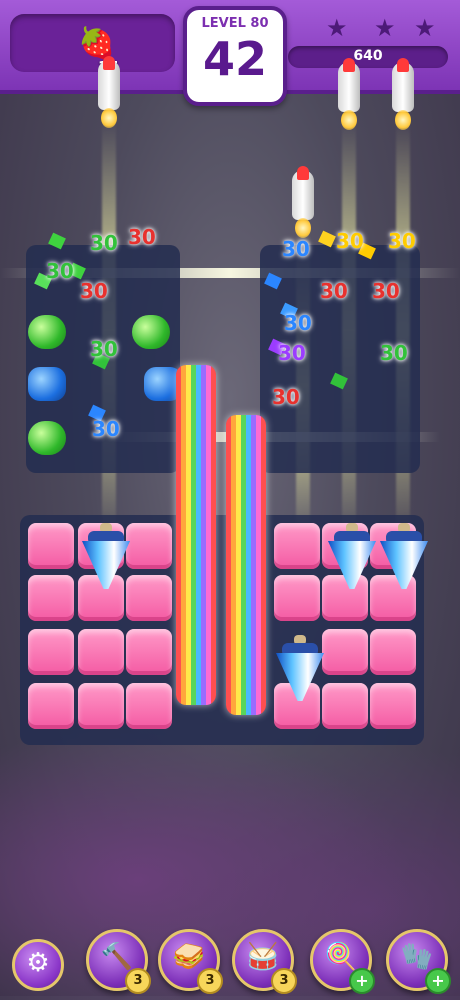  What do you see at coordinates (342, 961) in the screenshot?
I see `booster-candy-wand-button: 🍭 +` at bounding box center [342, 961].